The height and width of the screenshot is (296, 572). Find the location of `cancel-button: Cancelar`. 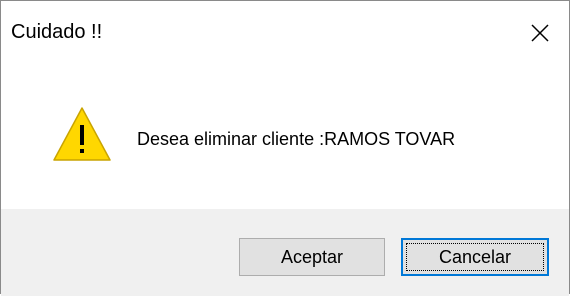

cancel-button: Cancelar is located at coordinates (475, 257).